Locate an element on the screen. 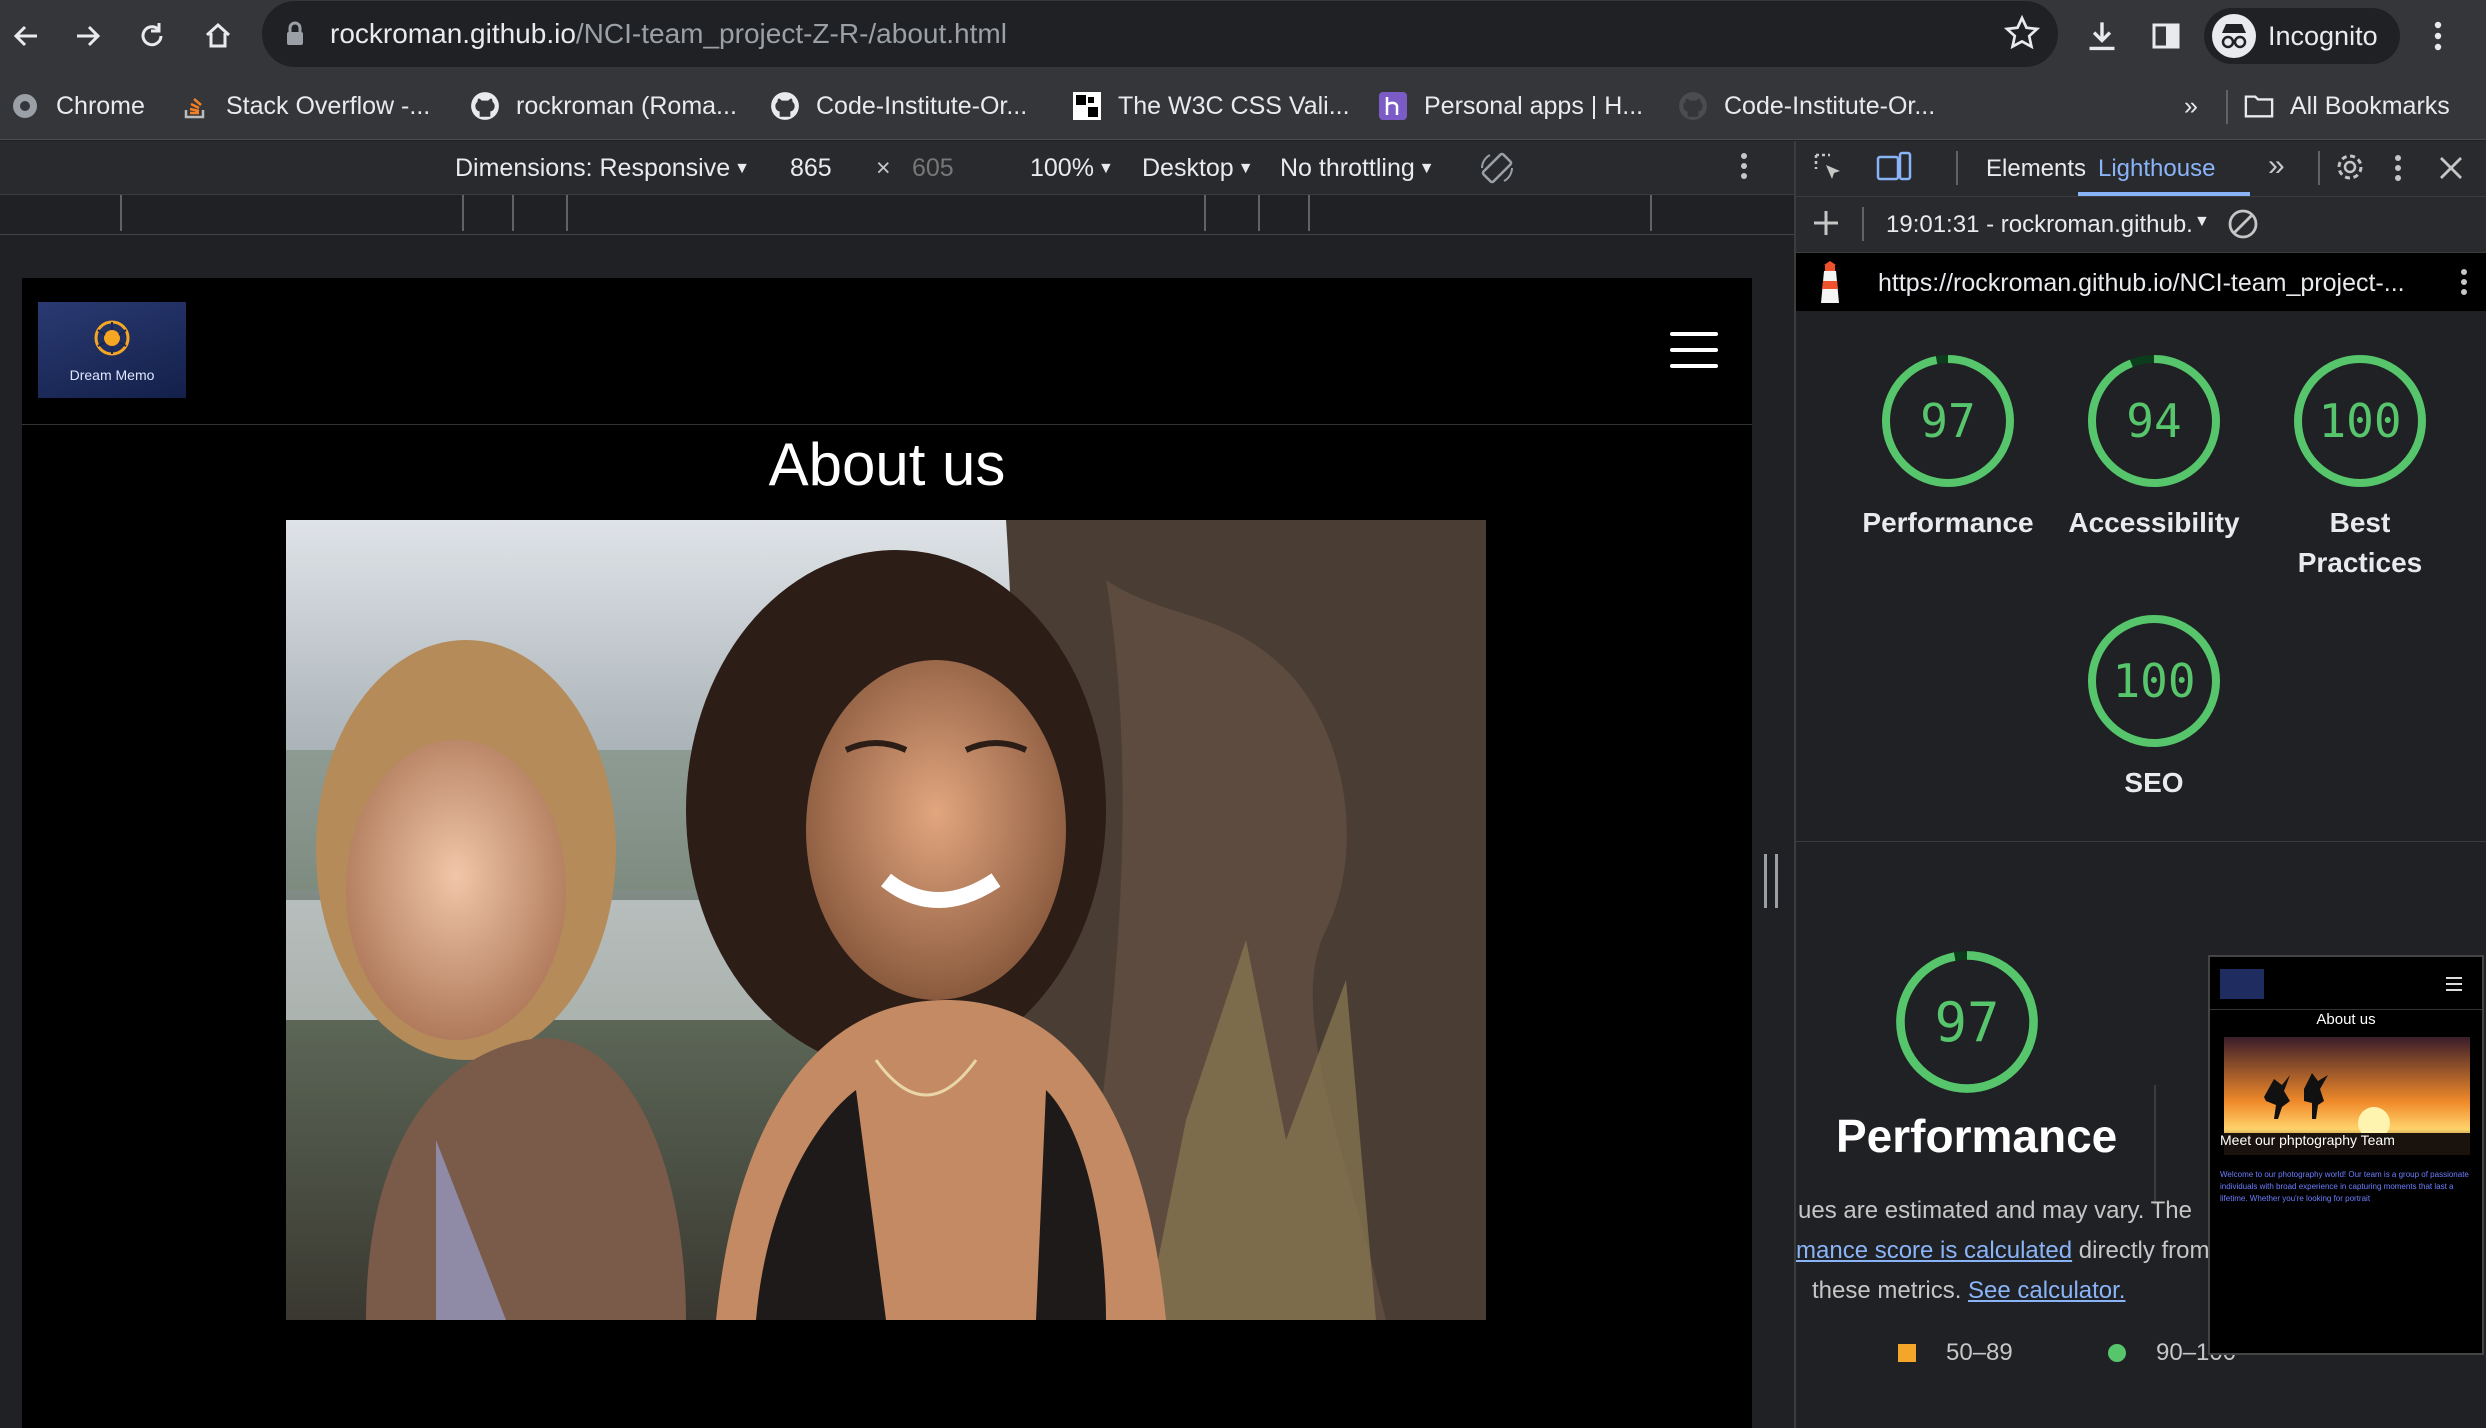 Image resolution: width=2486 pixels, height=1428 pixels. report-dropdown-arrow: ▼ is located at coordinates (2202, 222).